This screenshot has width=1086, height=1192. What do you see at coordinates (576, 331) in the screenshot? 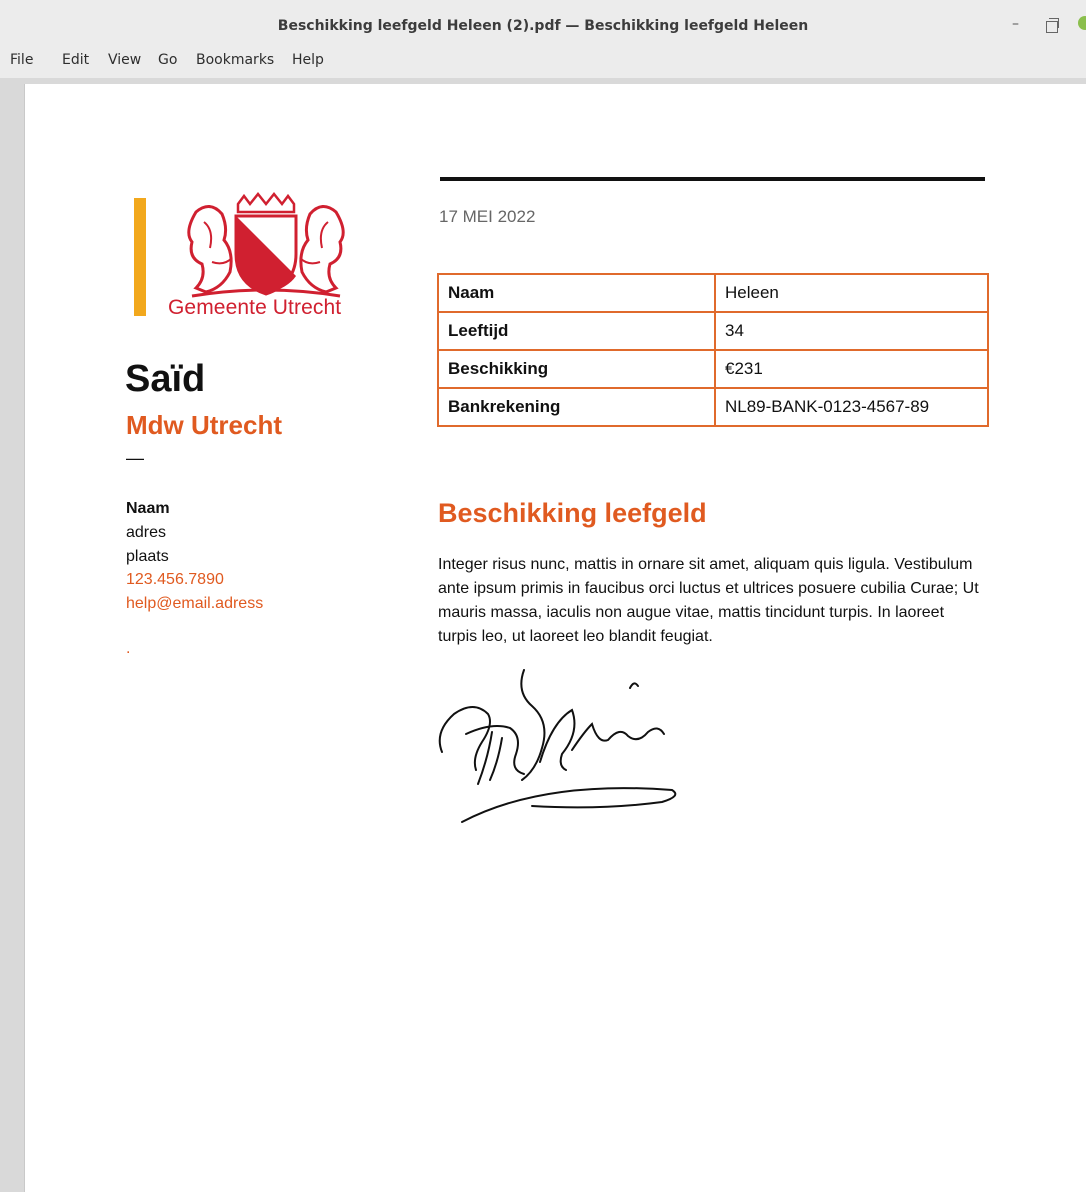
I see `table-key: Leeftijd` at bounding box center [576, 331].